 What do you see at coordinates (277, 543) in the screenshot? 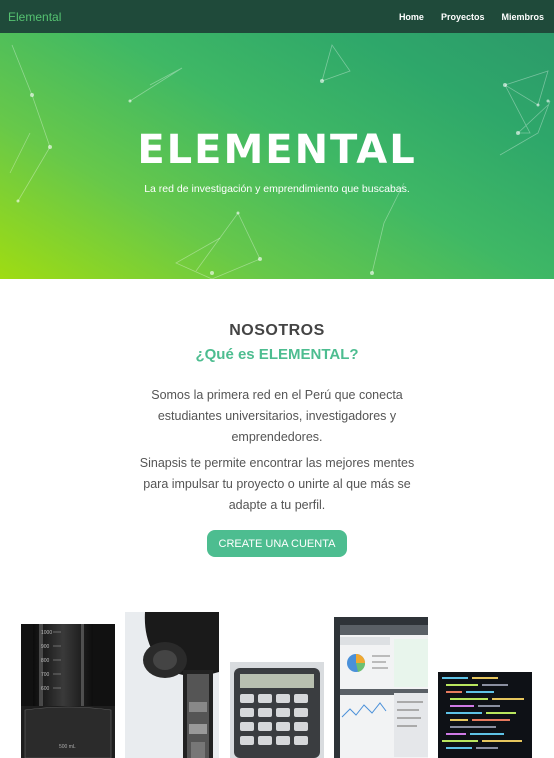
I see `create-account-button: CREATE UNA CUENTA` at bounding box center [277, 543].